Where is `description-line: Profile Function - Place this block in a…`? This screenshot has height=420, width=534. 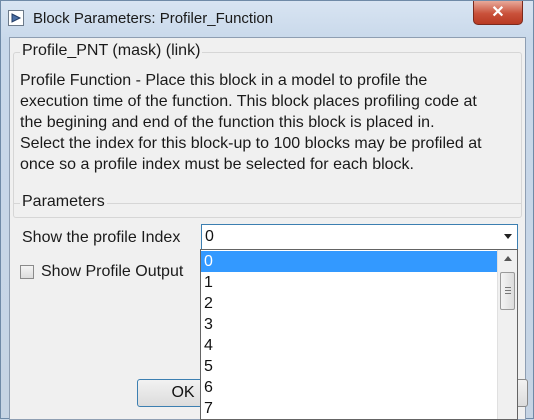 description-line: Profile Function - Place this block in a… is located at coordinates (224, 80).